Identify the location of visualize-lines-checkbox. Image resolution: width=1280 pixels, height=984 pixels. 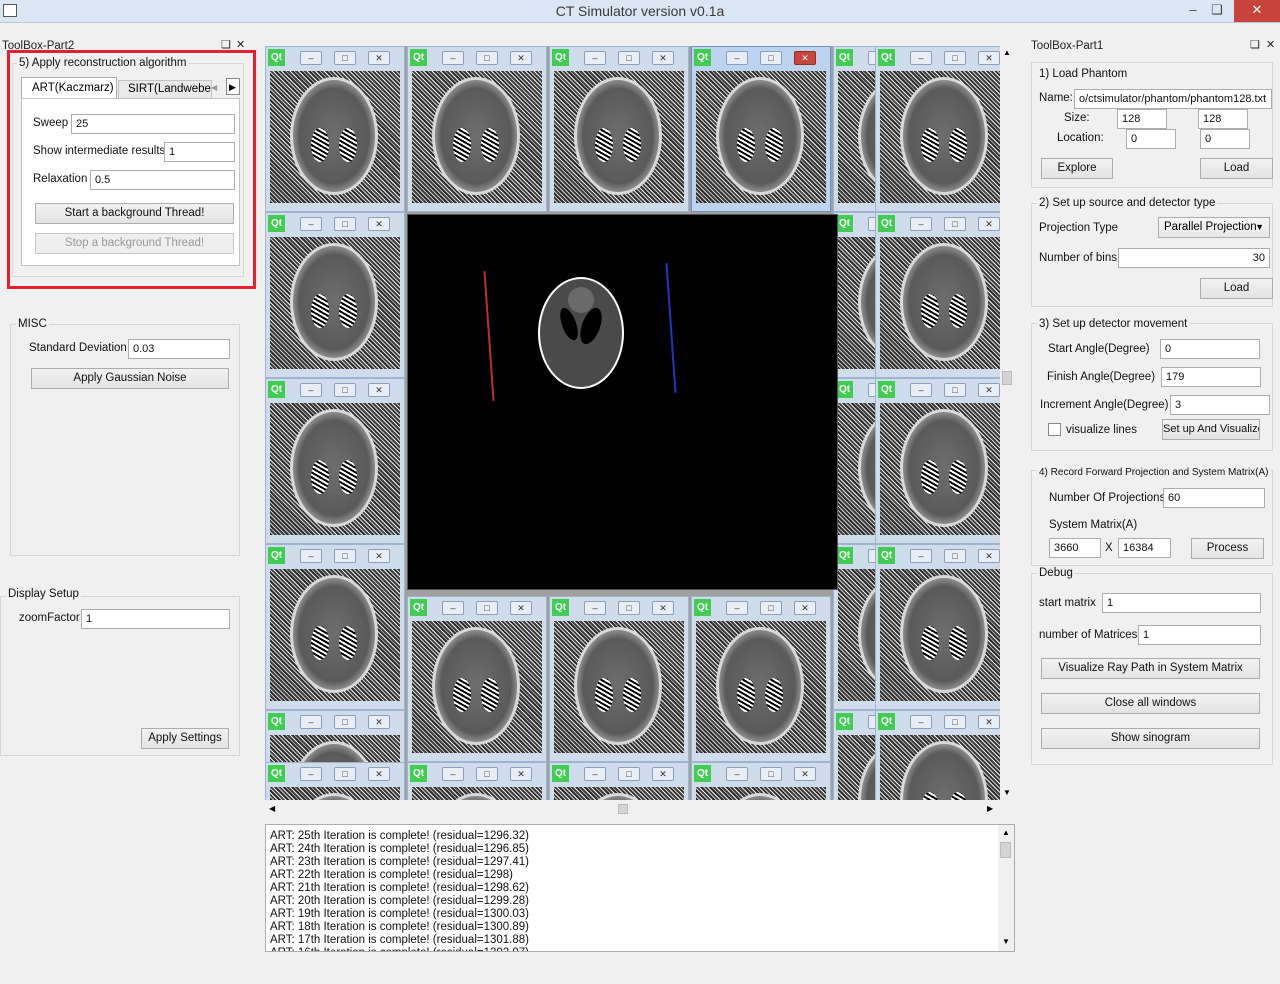
(1054, 429).